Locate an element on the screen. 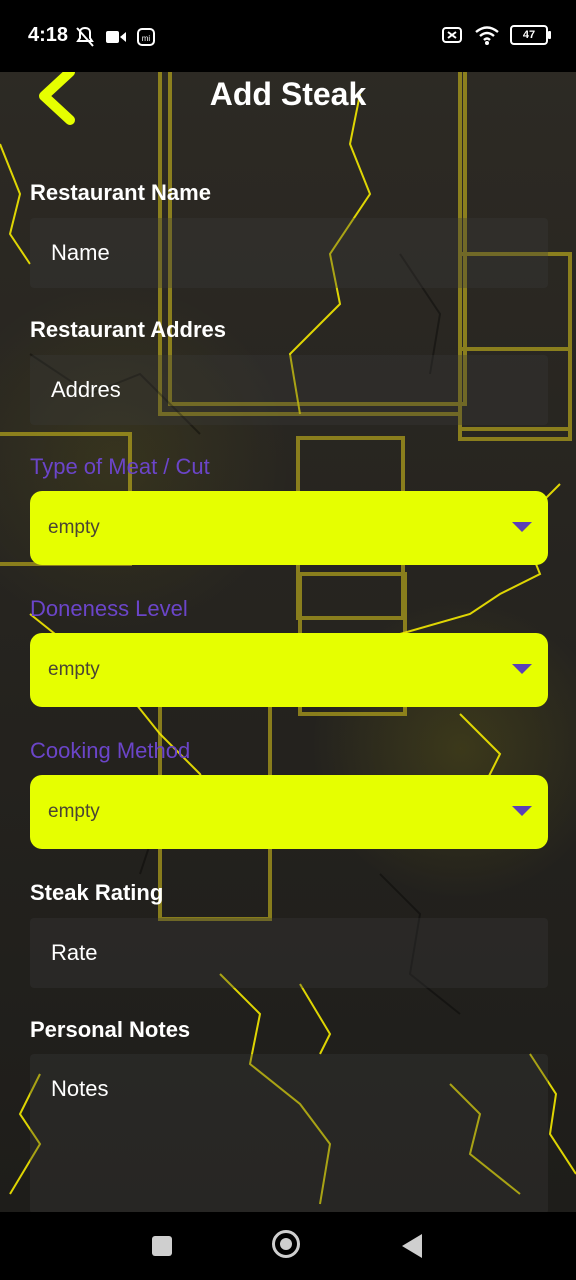  mute-alarm-icon is located at coordinates (85, 36).